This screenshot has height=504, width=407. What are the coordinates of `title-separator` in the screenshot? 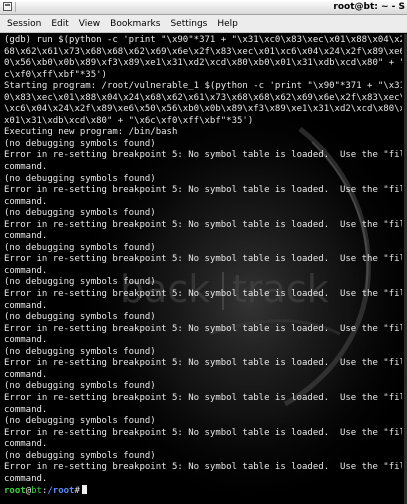 It's located at (15, 7).